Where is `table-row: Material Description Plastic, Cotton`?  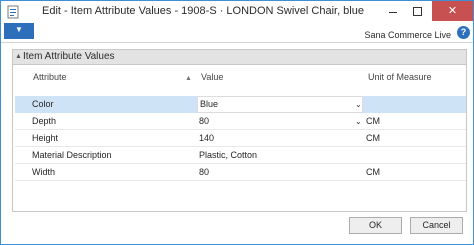 table-row: Material Description Plastic, Cotton is located at coordinates (240, 155).